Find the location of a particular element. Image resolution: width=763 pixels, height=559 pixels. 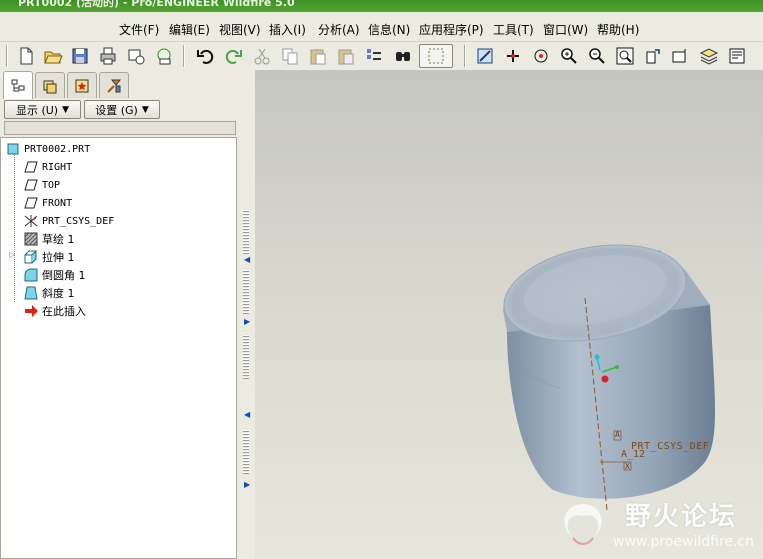

round-icon is located at coordinates (31, 275).